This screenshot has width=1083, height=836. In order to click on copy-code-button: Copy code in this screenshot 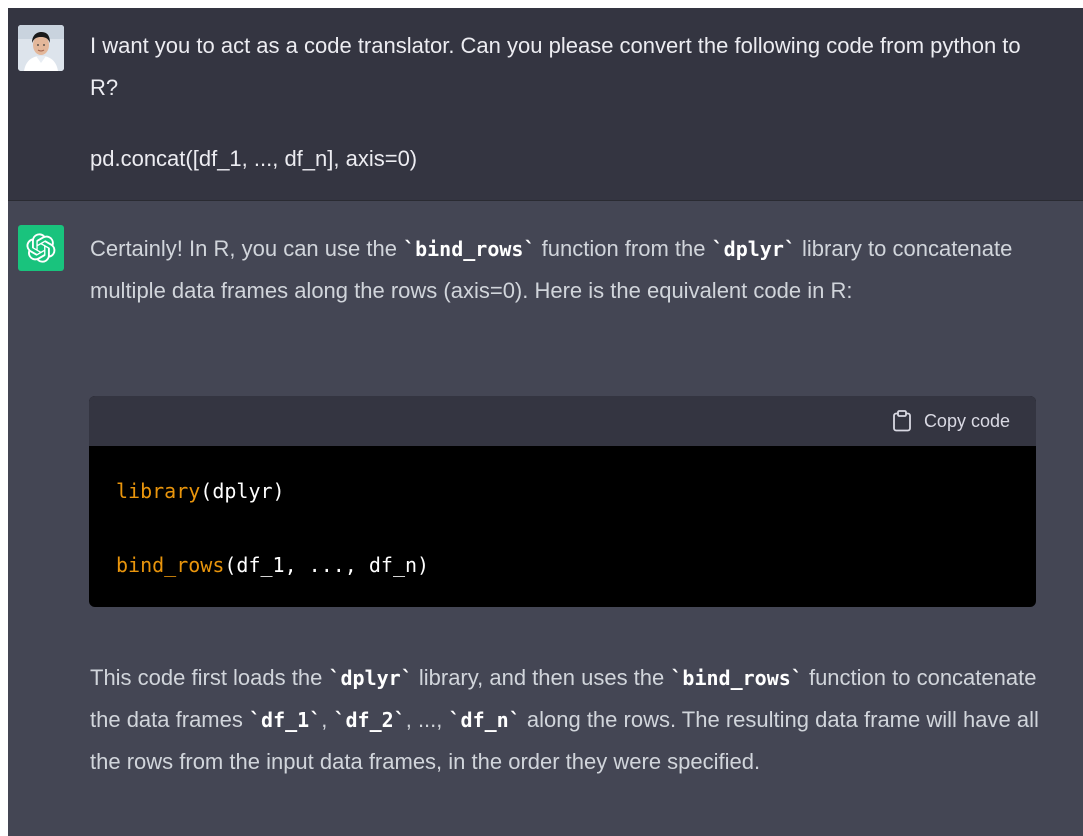, I will do `click(951, 421)`.